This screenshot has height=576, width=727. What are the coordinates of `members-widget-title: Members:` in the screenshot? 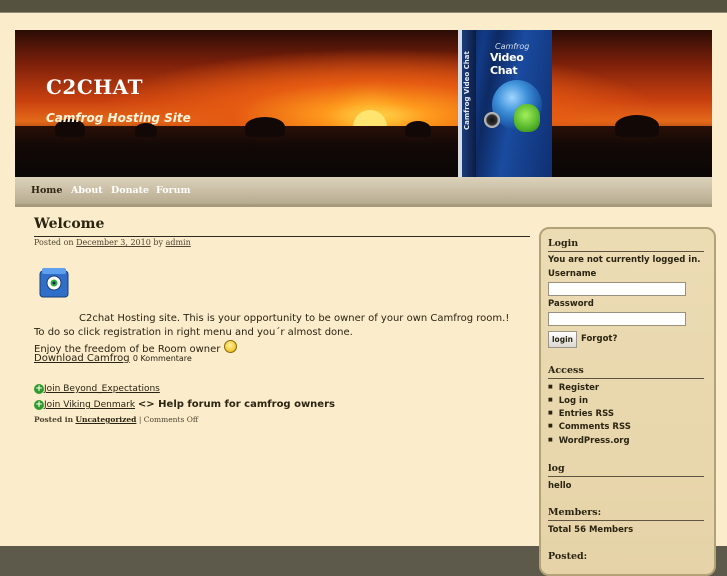 It's located at (575, 512).